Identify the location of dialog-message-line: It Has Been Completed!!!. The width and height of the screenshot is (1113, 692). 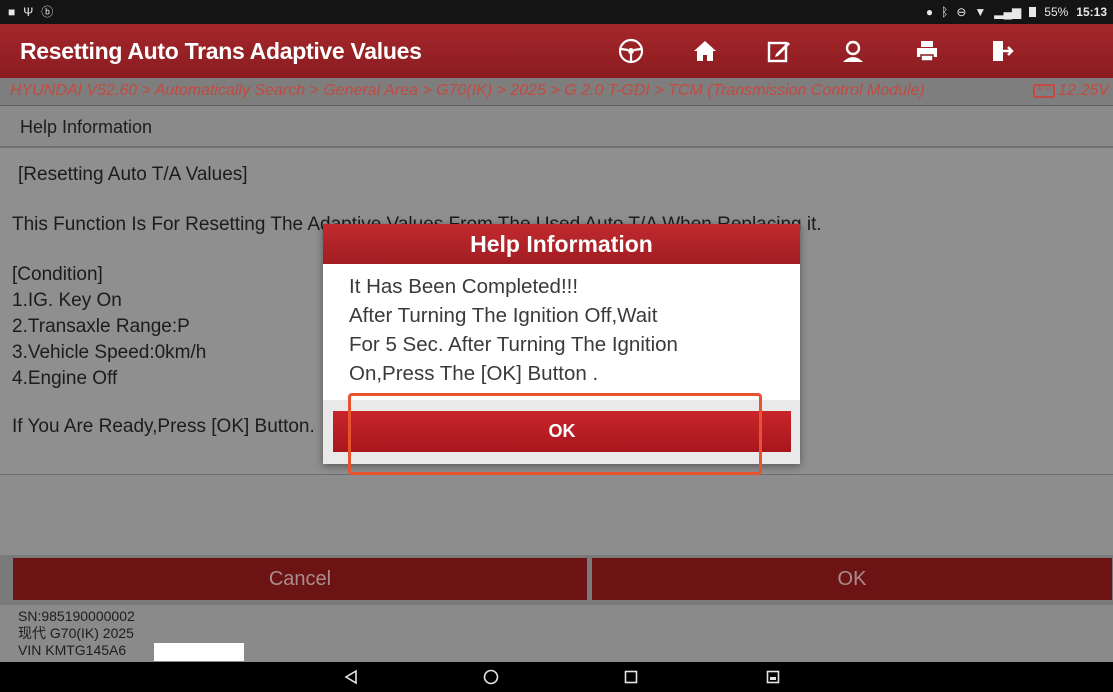
(464, 286).